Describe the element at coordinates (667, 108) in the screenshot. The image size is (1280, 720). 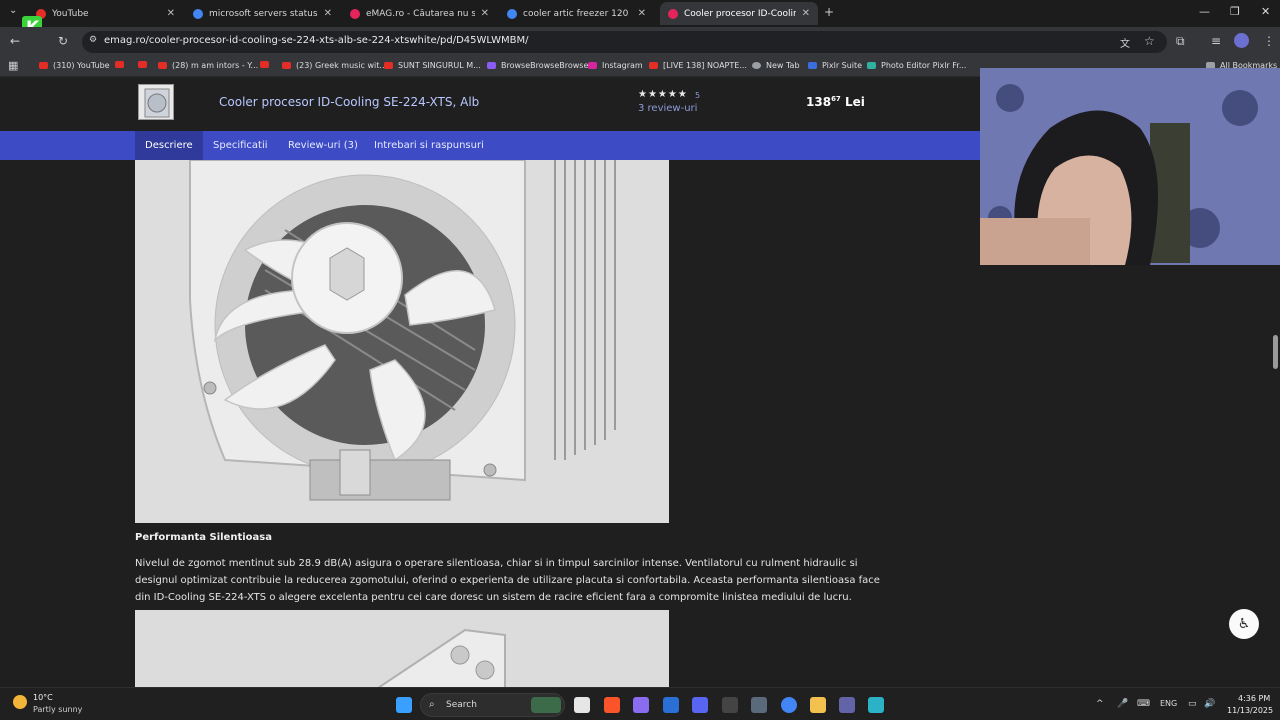
I see `review-count-link: 3 review-uri` at that location.